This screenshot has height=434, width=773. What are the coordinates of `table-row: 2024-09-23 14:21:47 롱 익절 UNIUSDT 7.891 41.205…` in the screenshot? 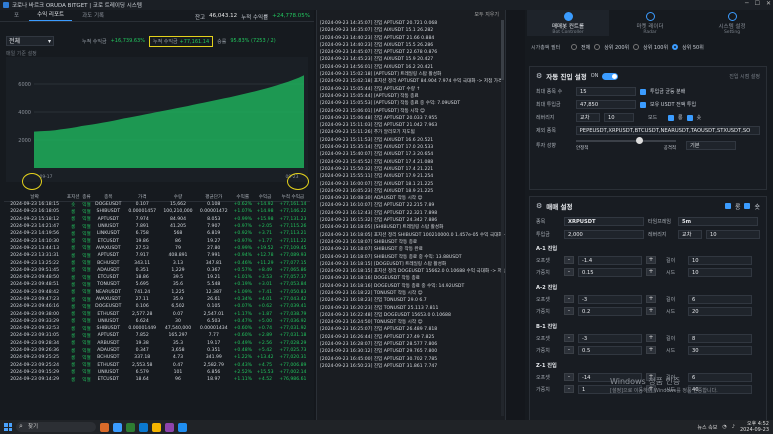 It's located at (157, 226).